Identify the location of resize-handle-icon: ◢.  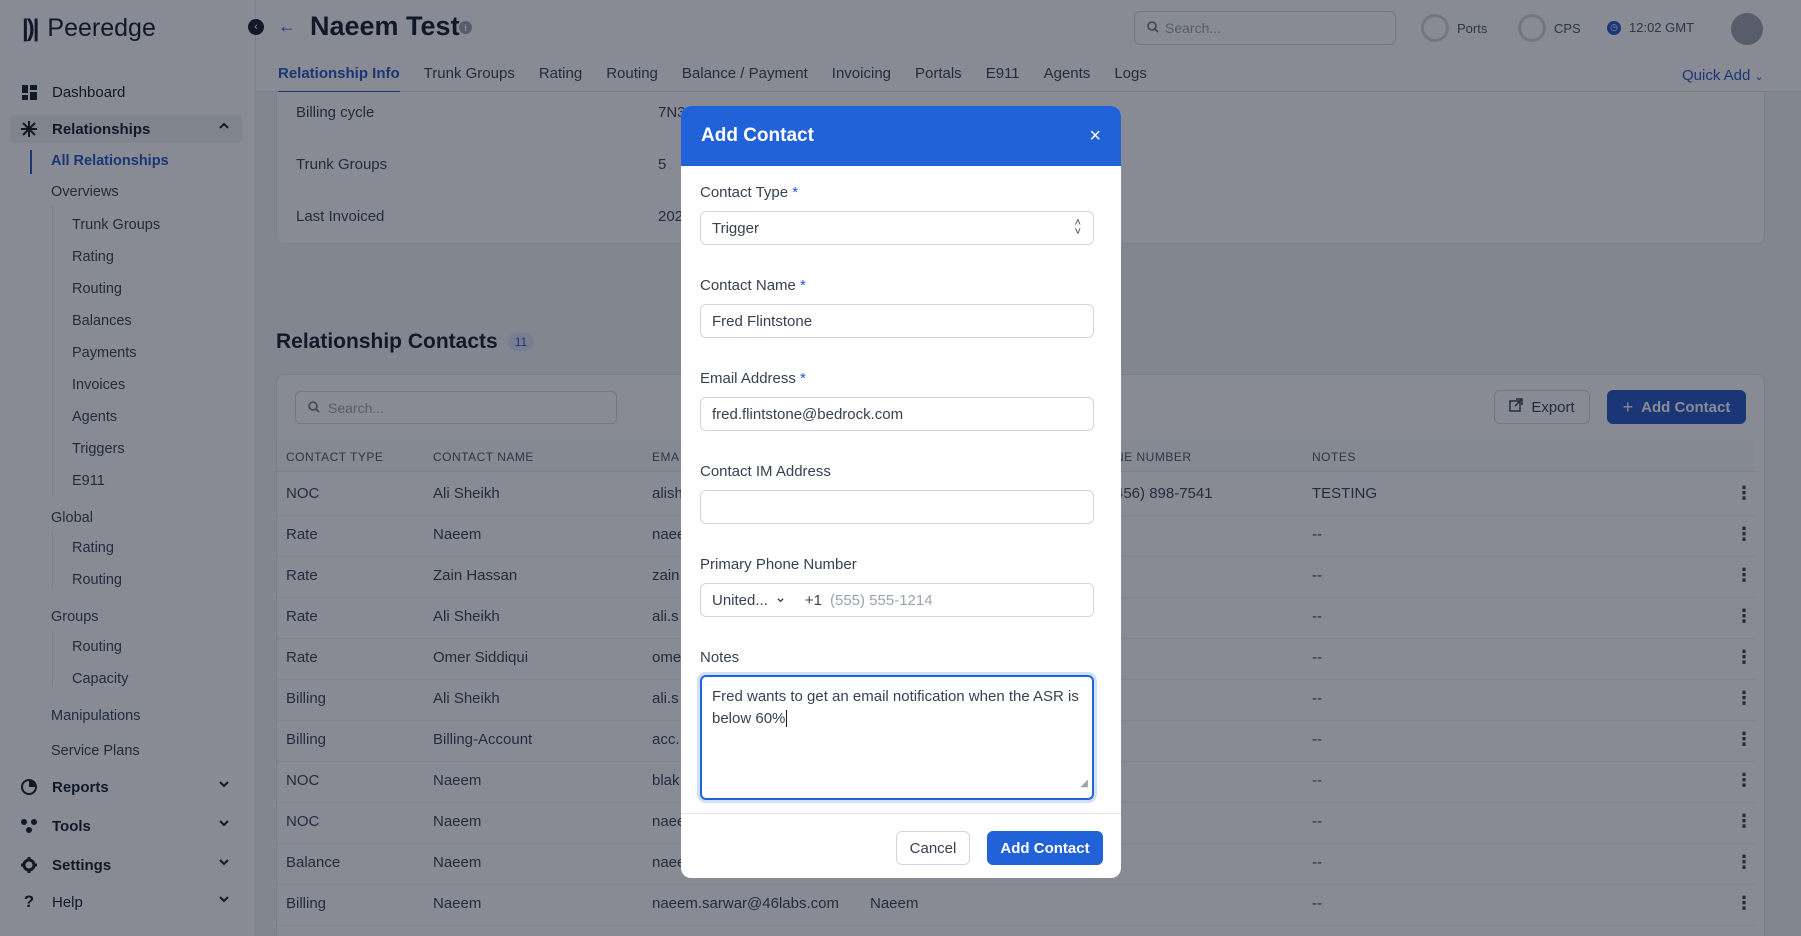
(1084, 784).